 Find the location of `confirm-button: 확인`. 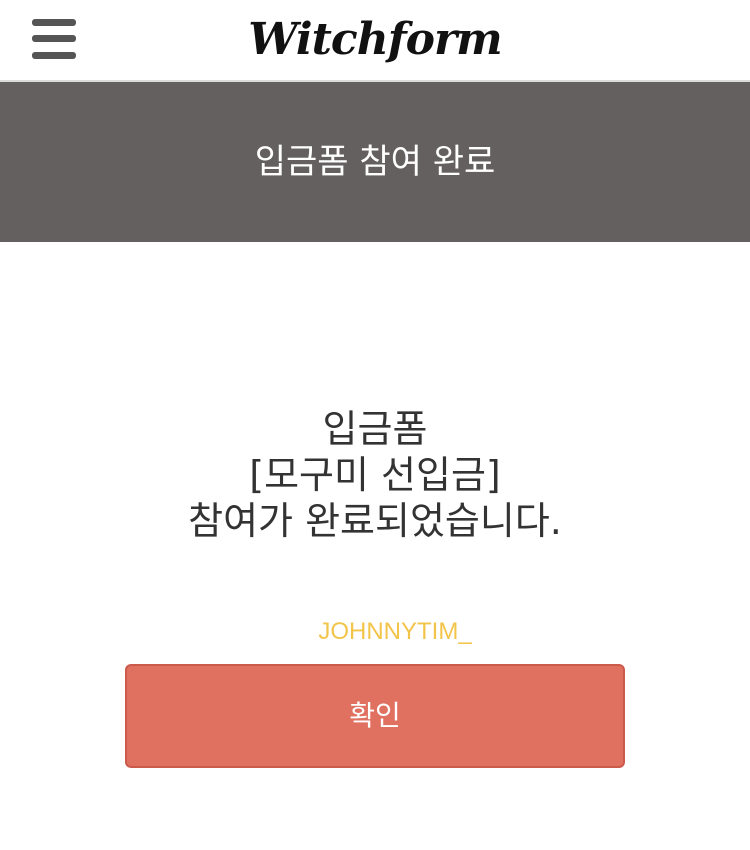

confirm-button: 확인 is located at coordinates (375, 716).